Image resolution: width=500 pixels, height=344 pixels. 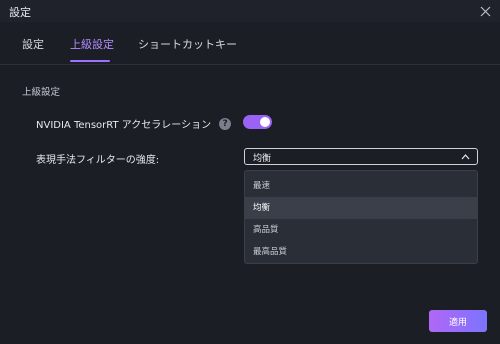 I want to click on filter-strength-dropdown: 最速 均衡 高品質 最高品質, so click(x=361, y=217).